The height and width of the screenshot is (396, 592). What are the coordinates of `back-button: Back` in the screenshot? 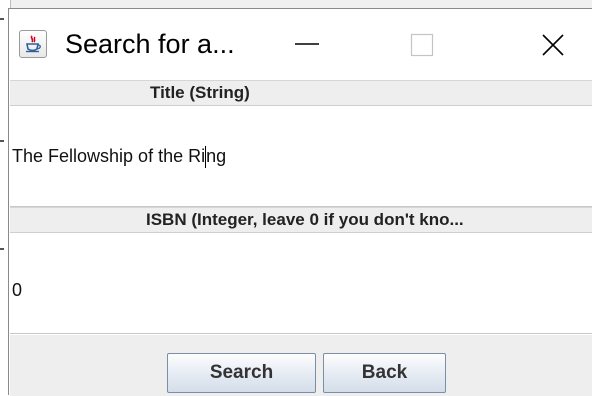 It's located at (384, 373).